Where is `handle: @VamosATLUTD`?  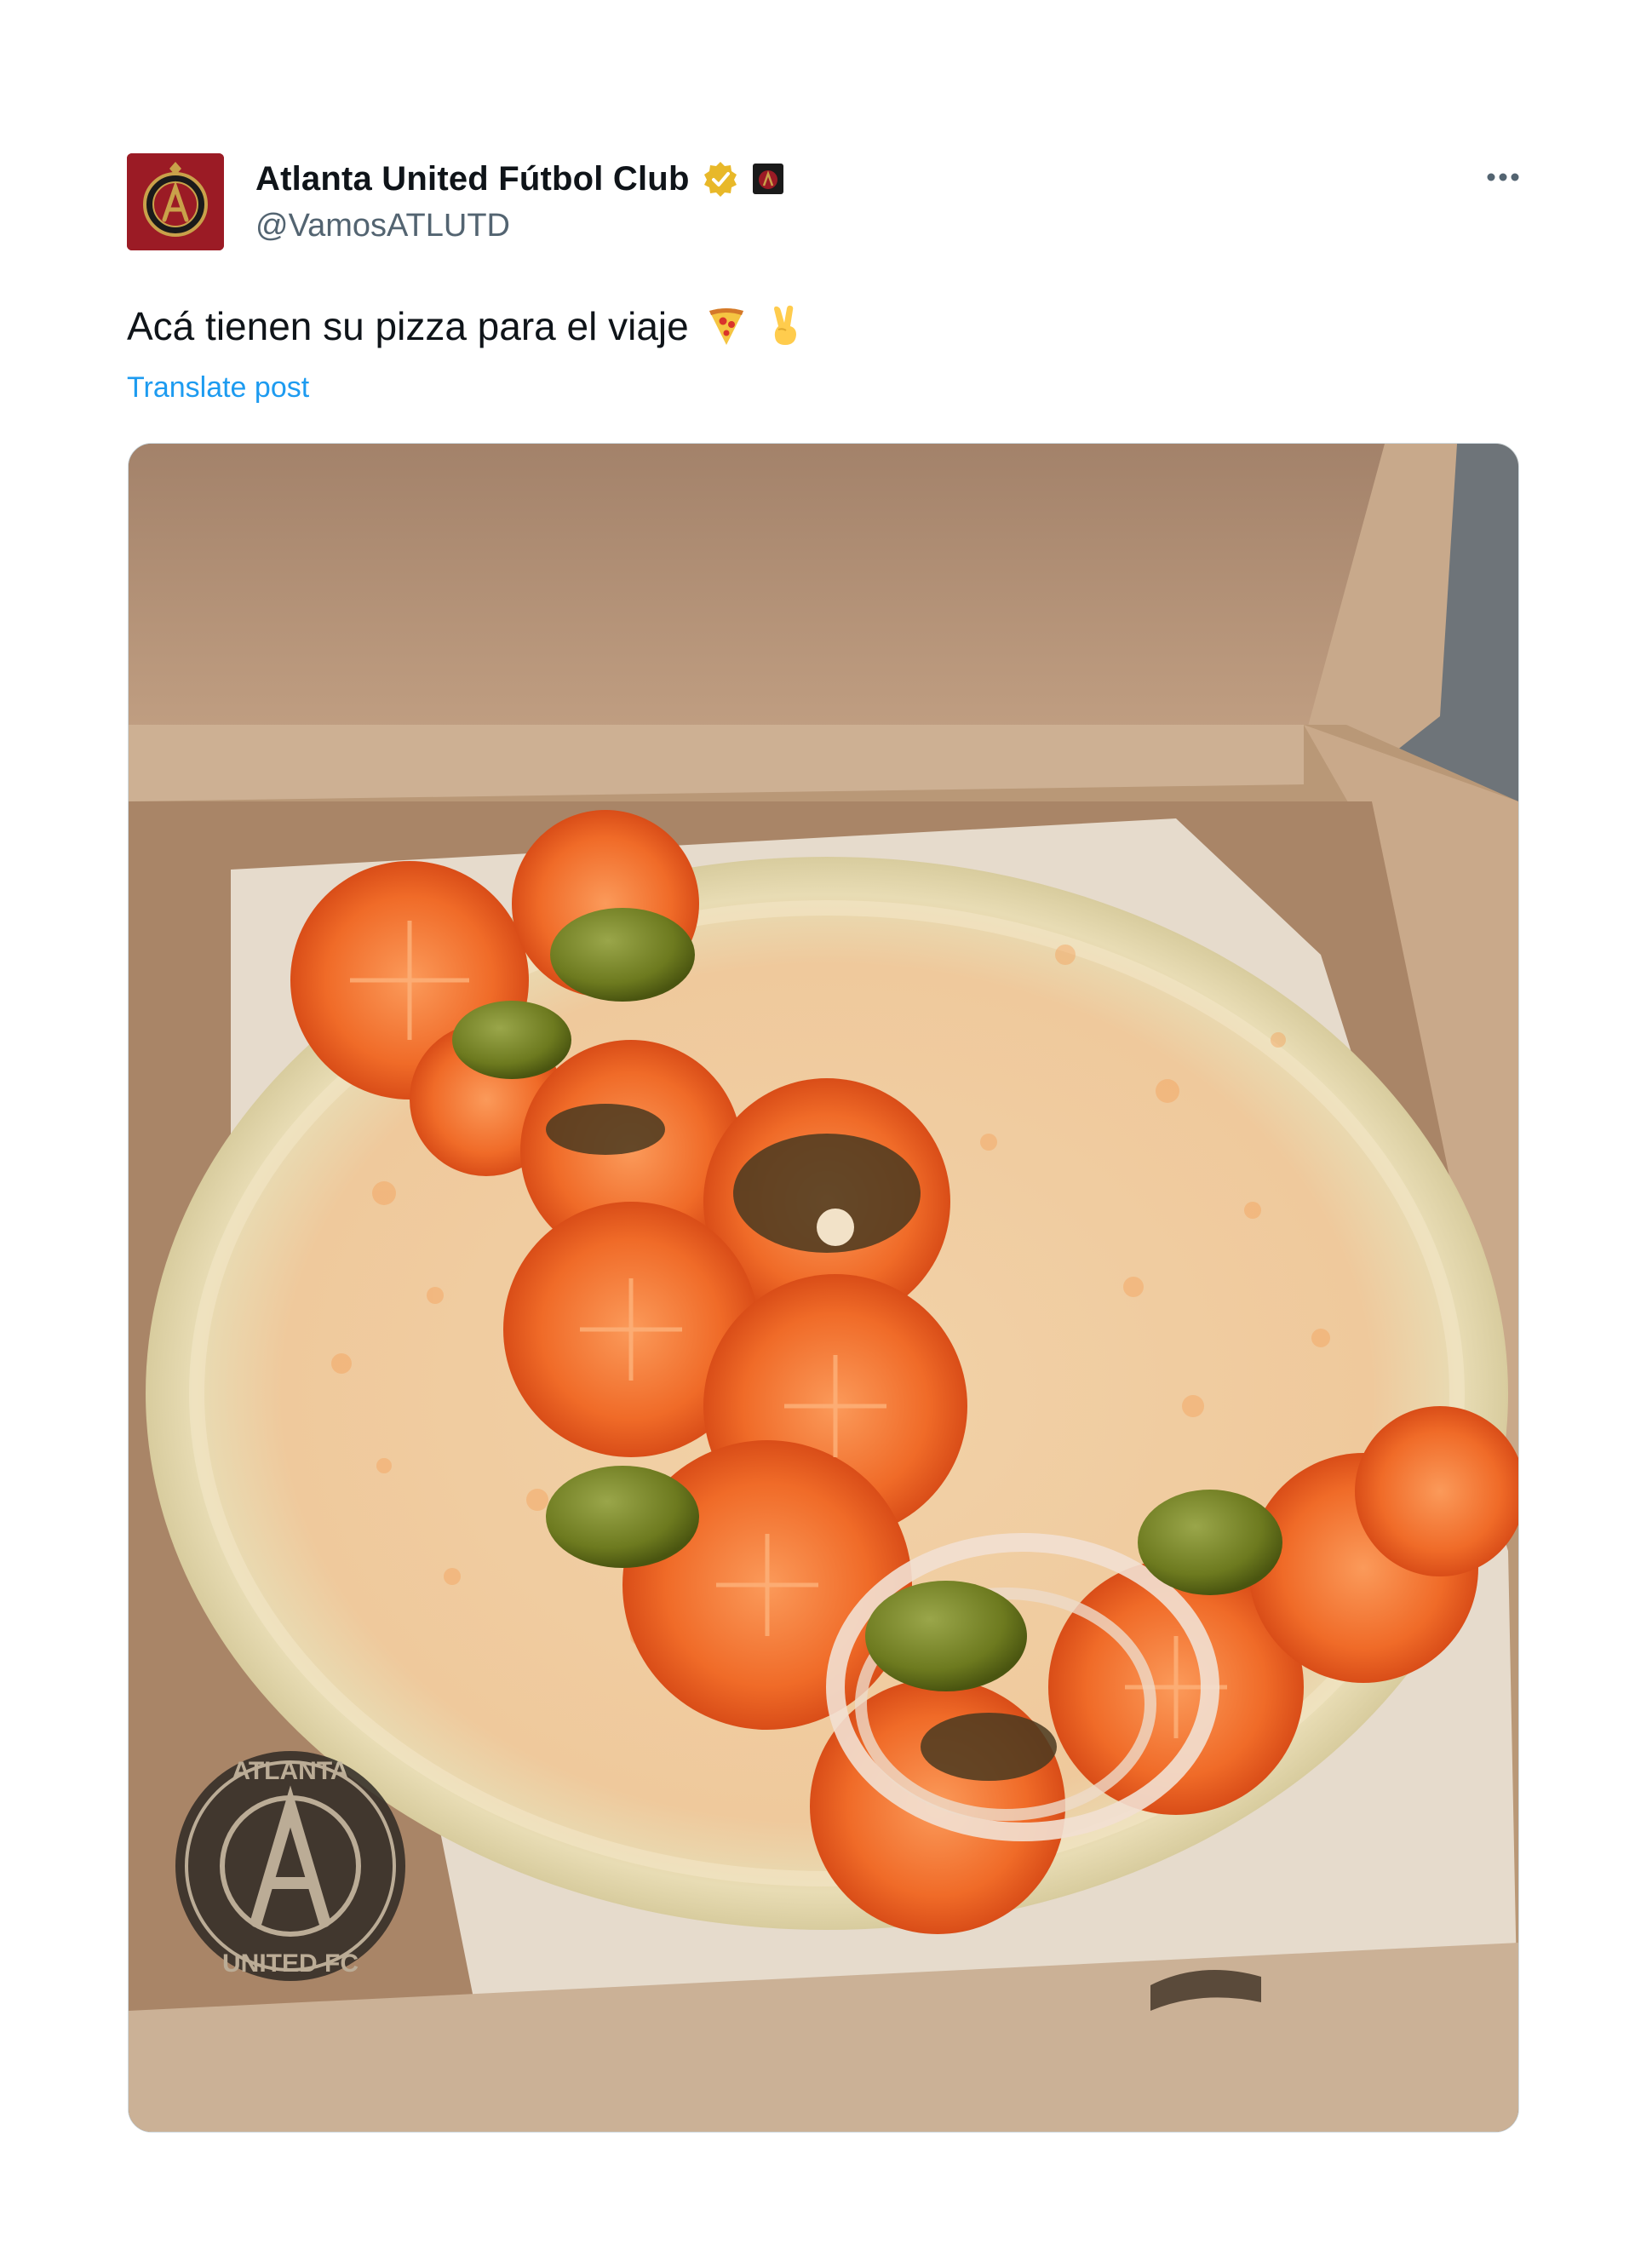
handle: @VamosATLUTD is located at coordinates (382, 226).